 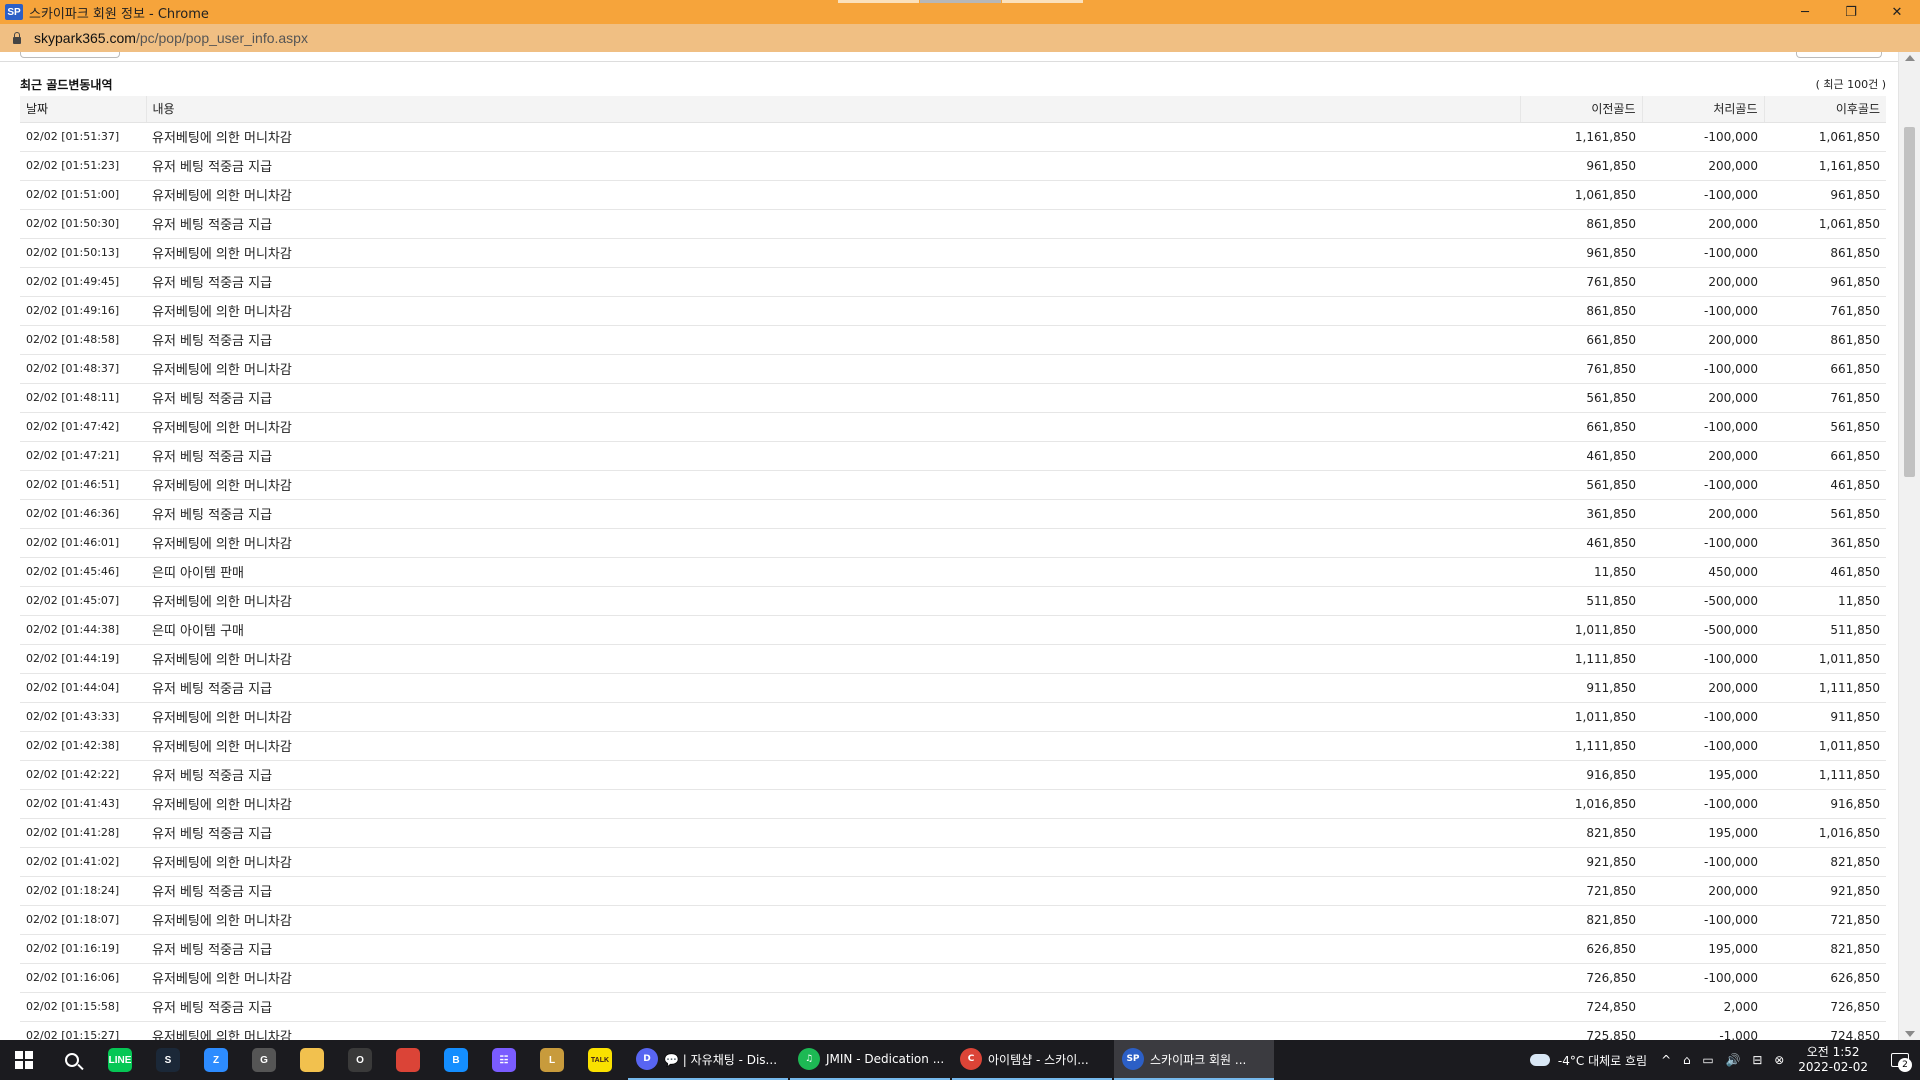 I want to click on chrome-button, so click(x=408, y=1060).